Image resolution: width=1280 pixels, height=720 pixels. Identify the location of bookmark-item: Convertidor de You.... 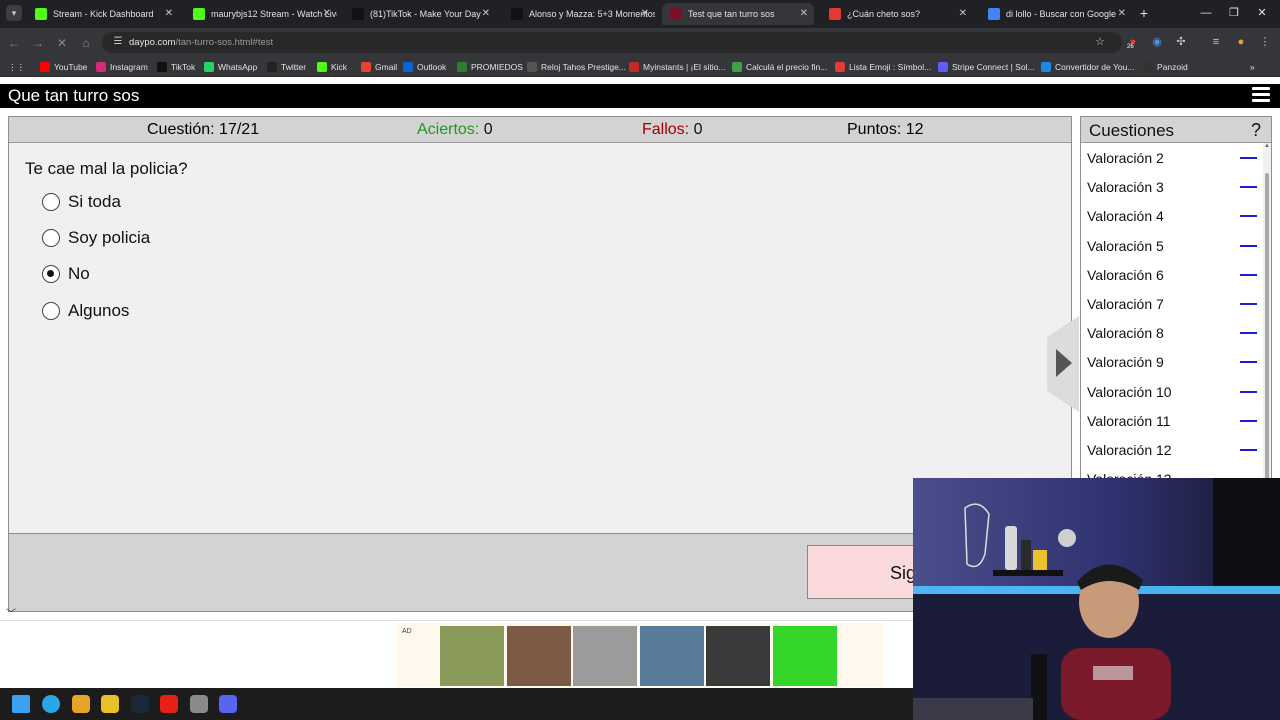
(1087, 67).